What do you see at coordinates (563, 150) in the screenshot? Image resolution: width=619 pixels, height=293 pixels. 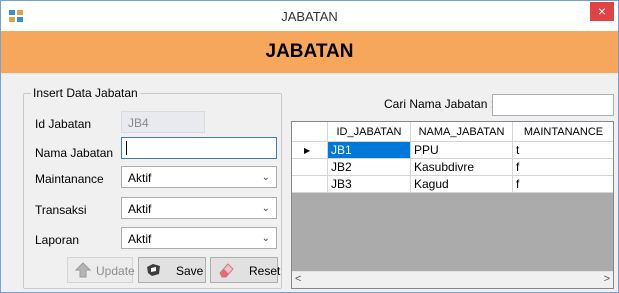 I see `table-cell: t` at bounding box center [563, 150].